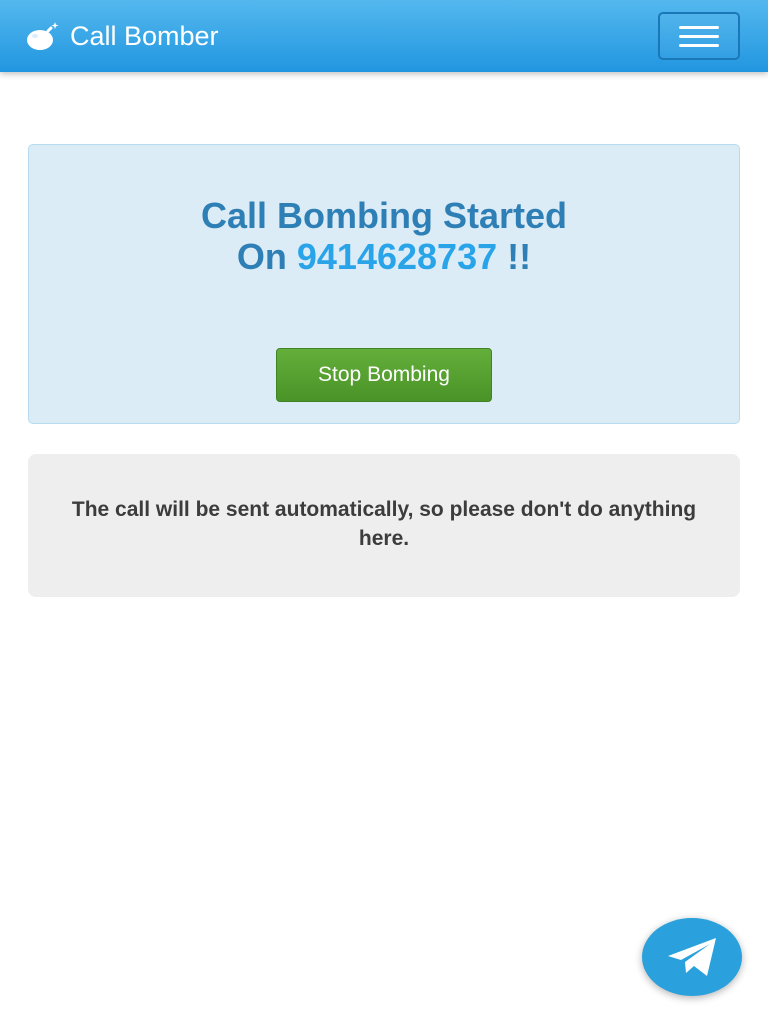  What do you see at coordinates (699, 27) in the screenshot?
I see `hamburger-menu-icon` at bounding box center [699, 27].